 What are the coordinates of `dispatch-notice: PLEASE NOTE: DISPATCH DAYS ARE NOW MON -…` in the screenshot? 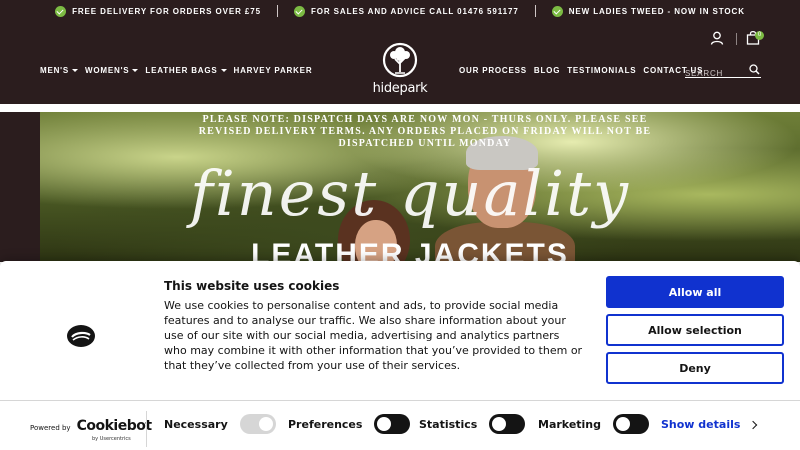 It's located at (425, 131).